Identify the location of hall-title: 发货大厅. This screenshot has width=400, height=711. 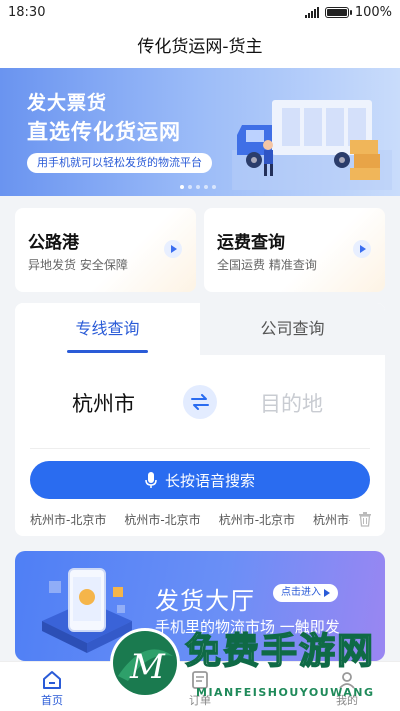
(205, 601).